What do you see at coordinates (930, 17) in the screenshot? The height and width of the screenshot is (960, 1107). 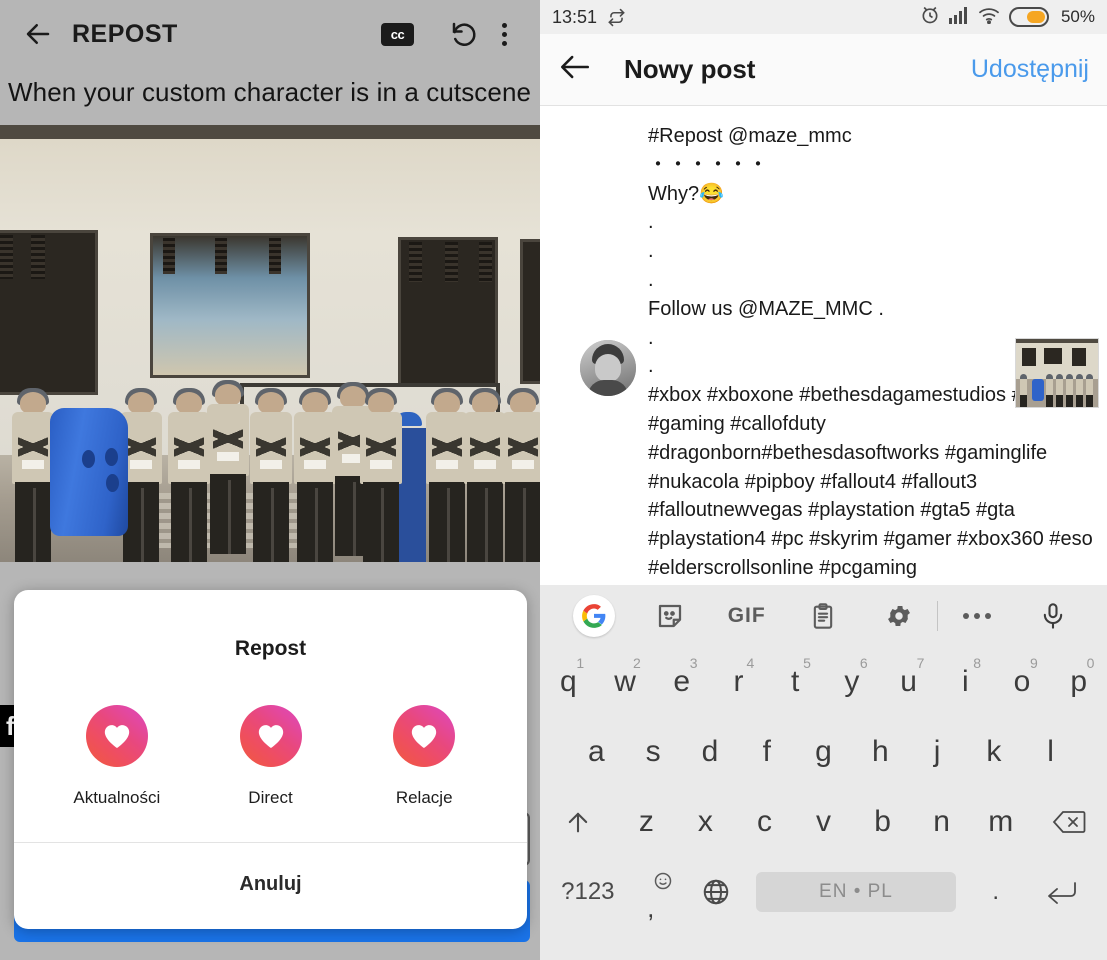 I see `alarm-clock-icon` at bounding box center [930, 17].